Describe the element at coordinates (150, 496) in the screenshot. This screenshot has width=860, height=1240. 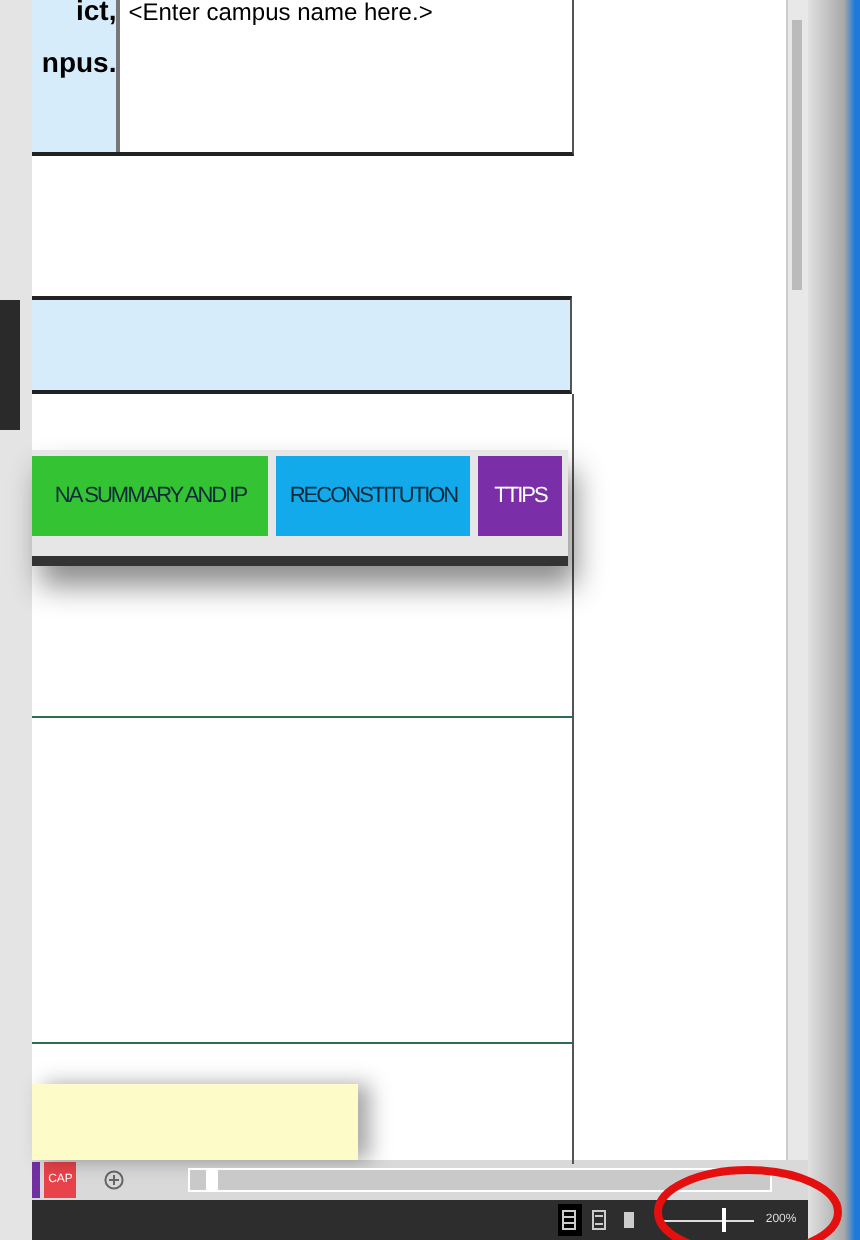
I see `macro-button: NA SUMMARY AND IP` at that location.